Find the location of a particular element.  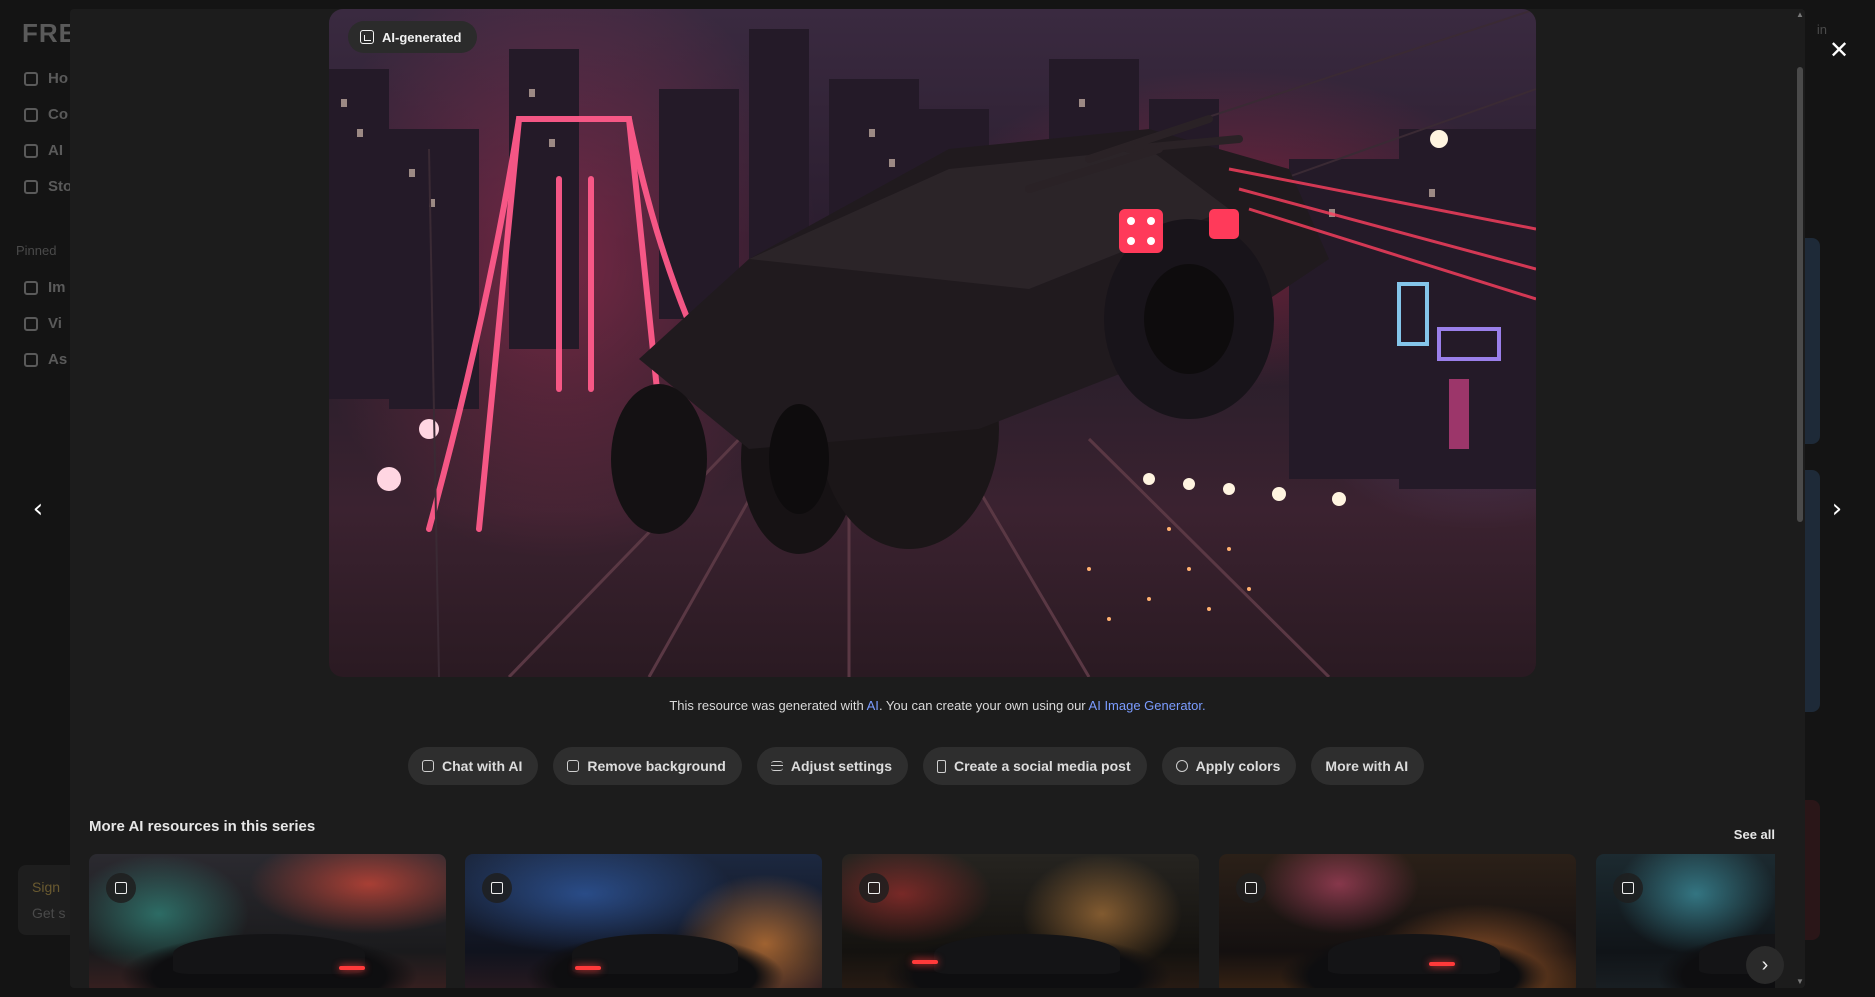

carousel-next-button: › is located at coordinates (1765, 965).